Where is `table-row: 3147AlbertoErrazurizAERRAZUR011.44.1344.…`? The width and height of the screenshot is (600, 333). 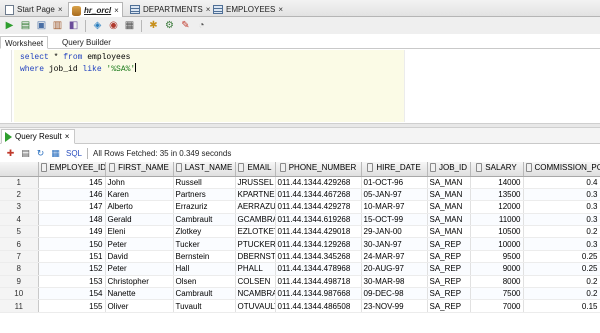
table-row: 3147AlbertoErrazurizAERRAZUR011.44.1344.… is located at coordinates (300, 207).